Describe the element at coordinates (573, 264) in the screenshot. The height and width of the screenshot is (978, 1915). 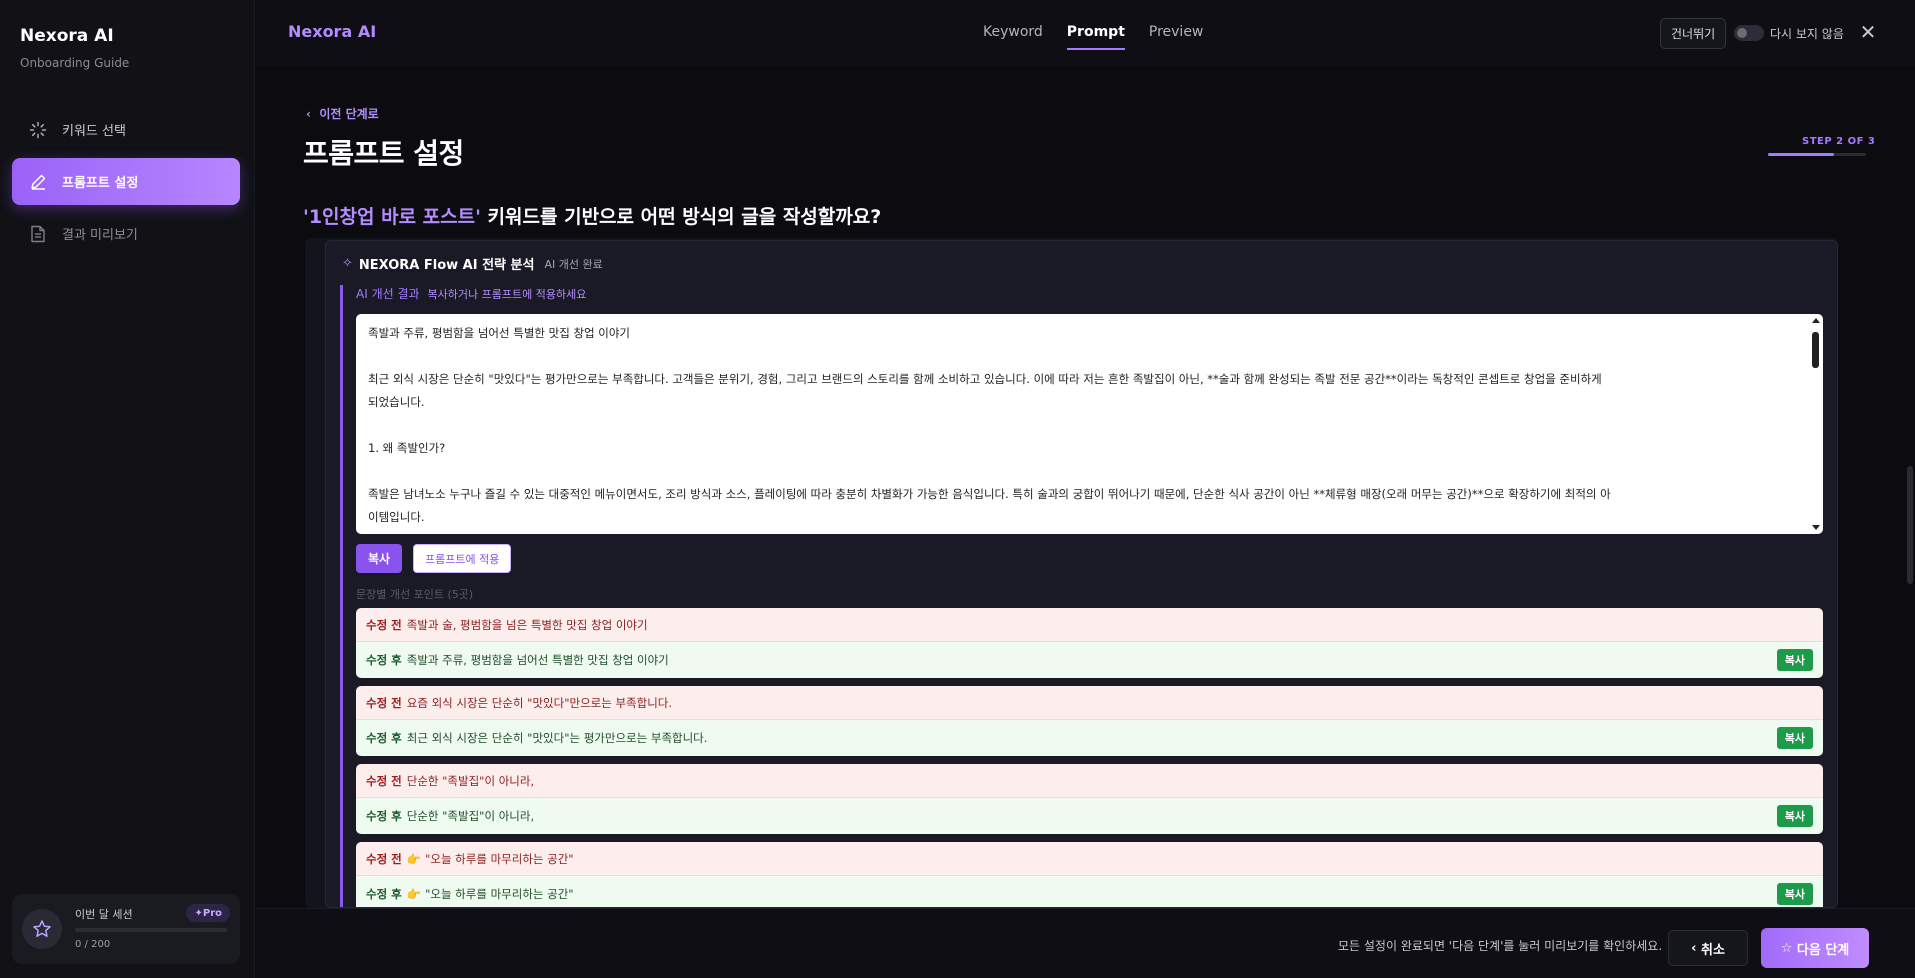
I see `panel-status: AI 개선 완료` at that location.